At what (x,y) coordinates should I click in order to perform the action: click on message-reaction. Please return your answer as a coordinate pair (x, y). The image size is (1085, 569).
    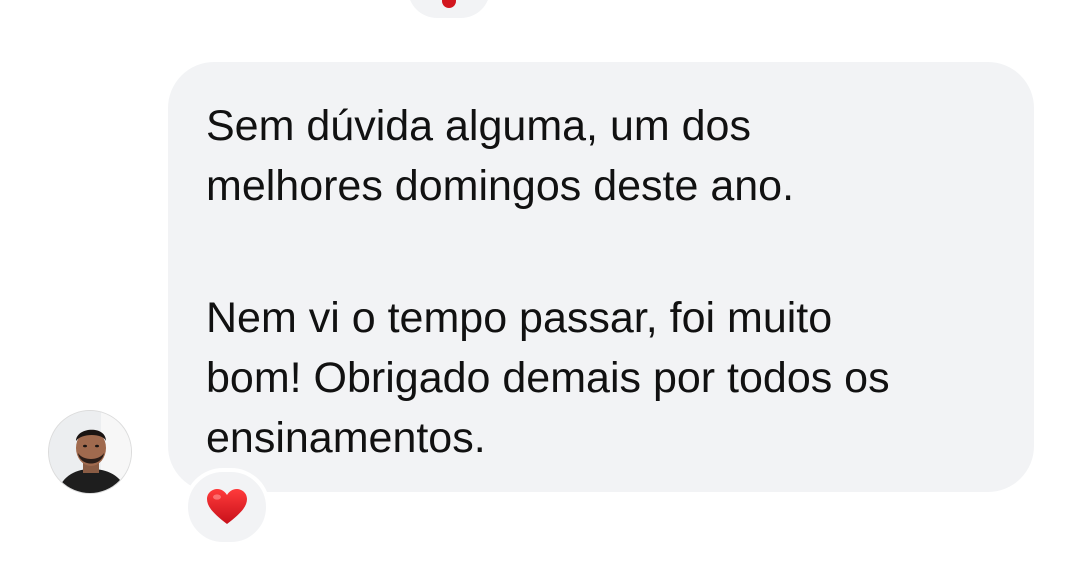
    Looking at the image, I should click on (227, 507).